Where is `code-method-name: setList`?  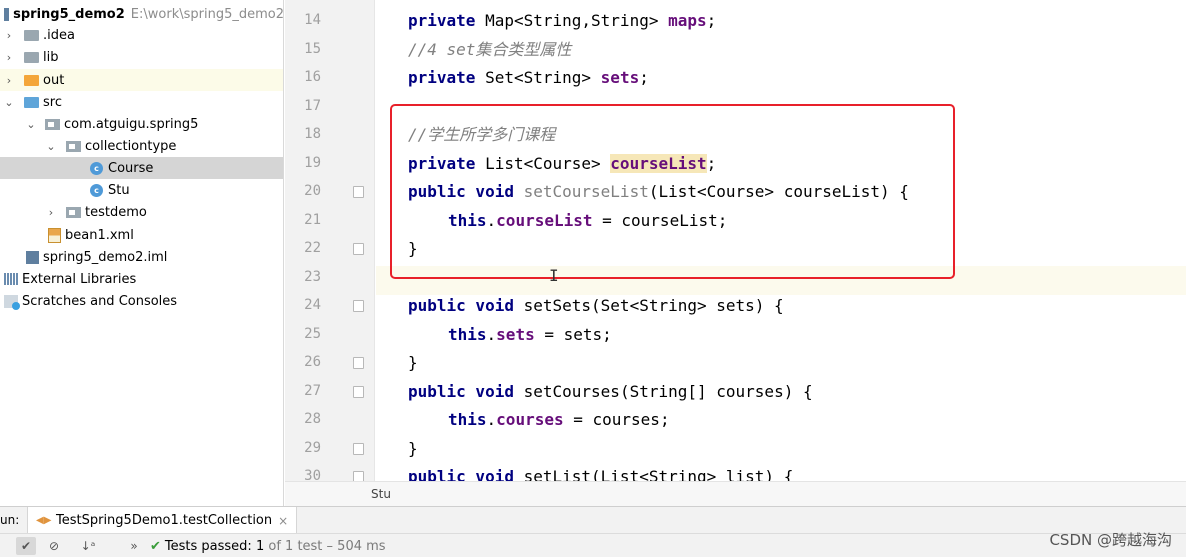 code-method-name: setList is located at coordinates (552, 474).